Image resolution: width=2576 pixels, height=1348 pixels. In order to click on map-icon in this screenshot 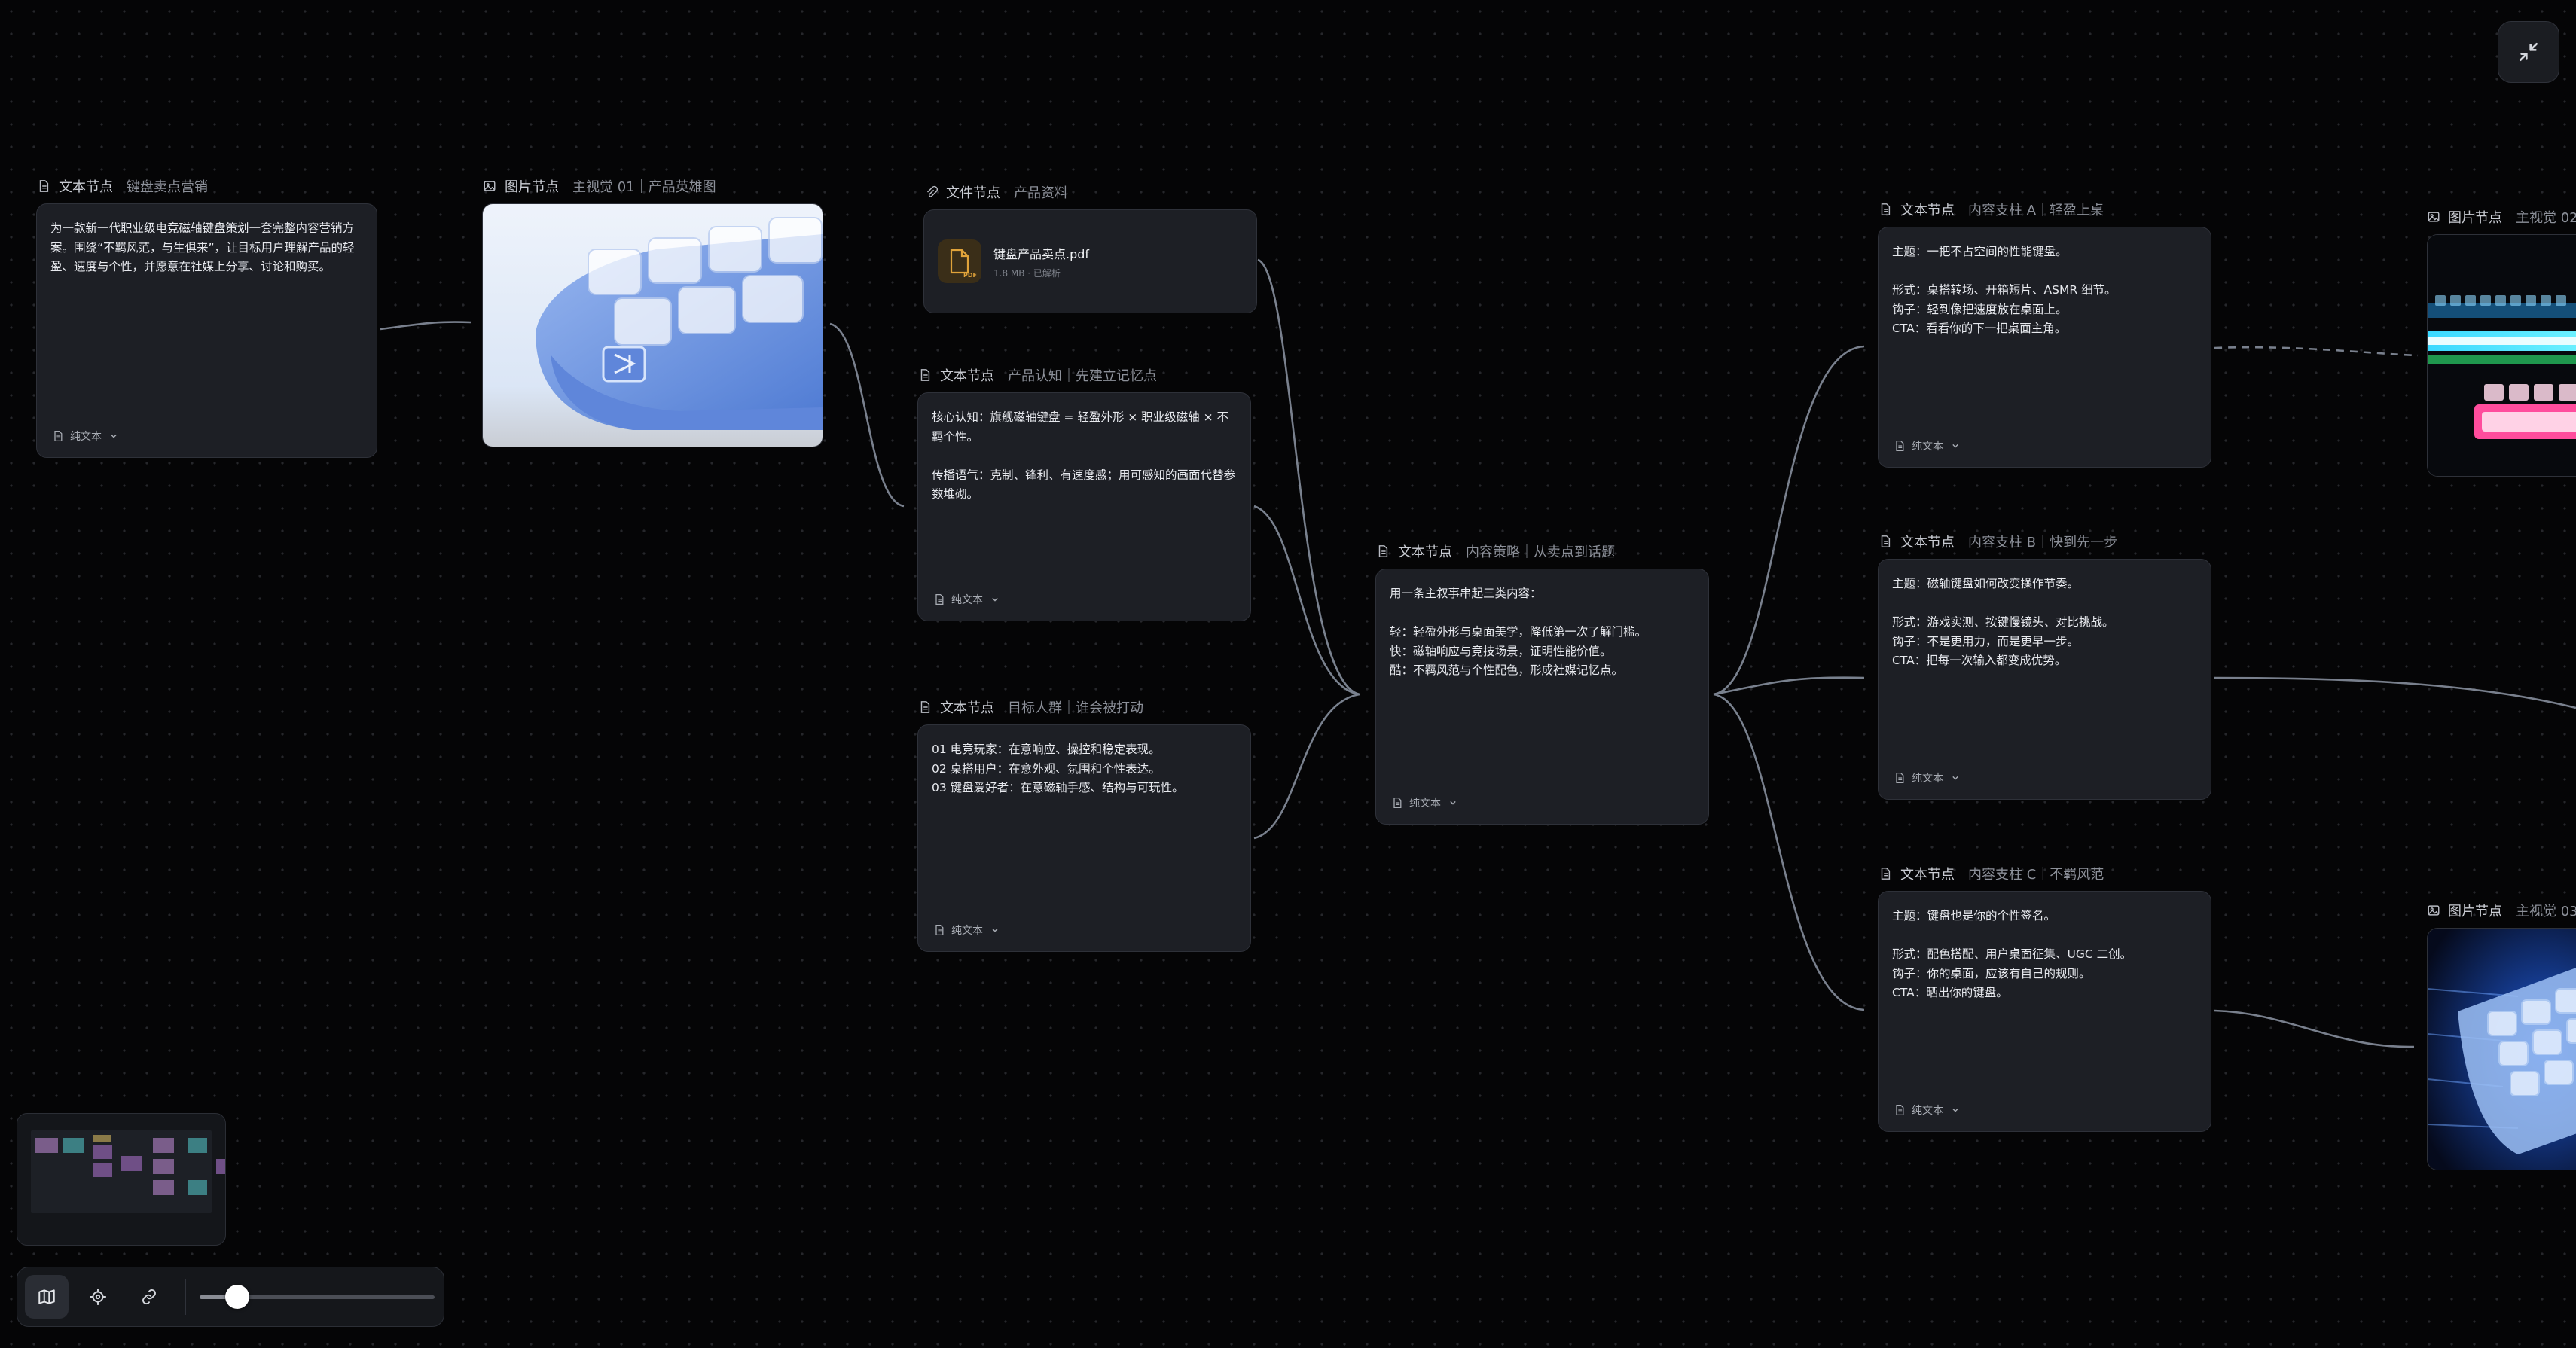, I will do `click(47, 1296)`.